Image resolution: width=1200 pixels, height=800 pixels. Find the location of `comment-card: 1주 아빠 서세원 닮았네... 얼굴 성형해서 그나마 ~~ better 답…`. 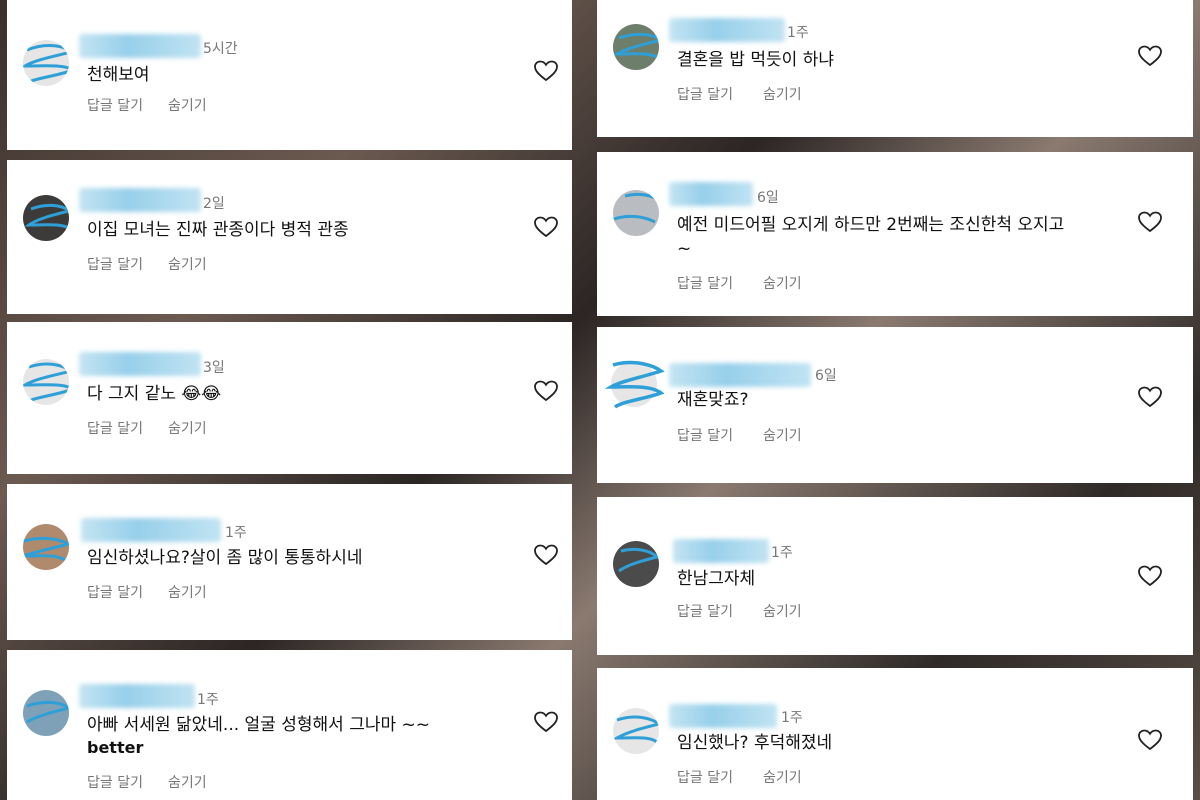

comment-card: 1주 아빠 서세원 닮았네... 얼굴 성형해서 그나마 ~~ better 답… is located at coordinates (289, 725).